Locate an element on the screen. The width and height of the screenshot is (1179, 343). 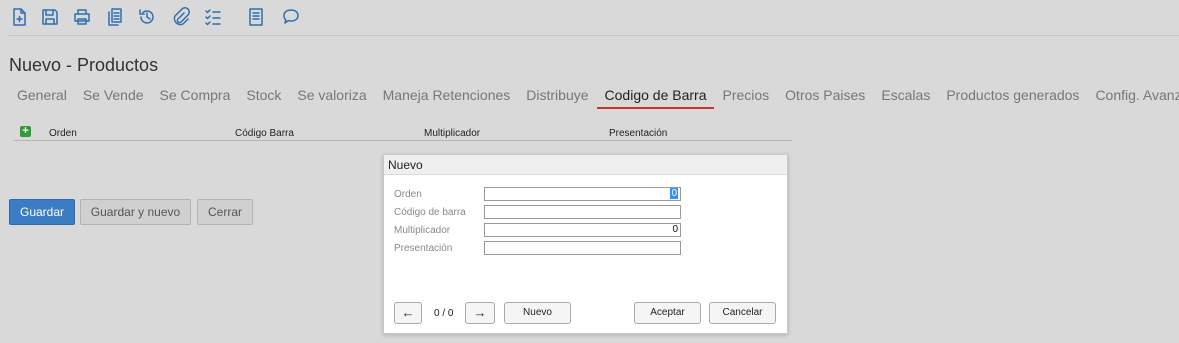
presentacion-label: Presentación is located at coordinates (423, 248).